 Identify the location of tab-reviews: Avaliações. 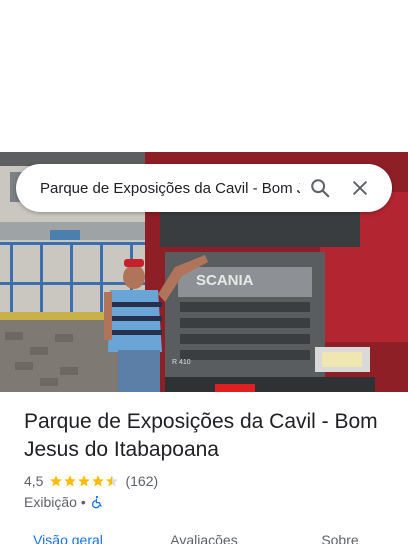
(204, 536).